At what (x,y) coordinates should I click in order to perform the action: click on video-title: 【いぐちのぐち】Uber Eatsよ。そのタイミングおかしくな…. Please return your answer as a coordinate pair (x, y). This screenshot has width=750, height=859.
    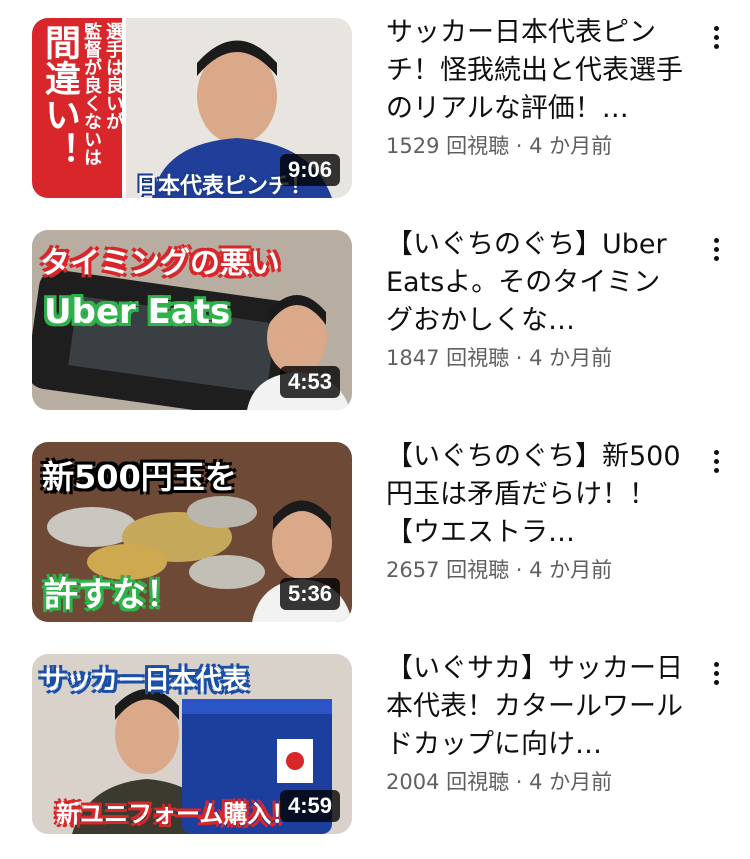
    Looking at the image, I should click on (536, 283).